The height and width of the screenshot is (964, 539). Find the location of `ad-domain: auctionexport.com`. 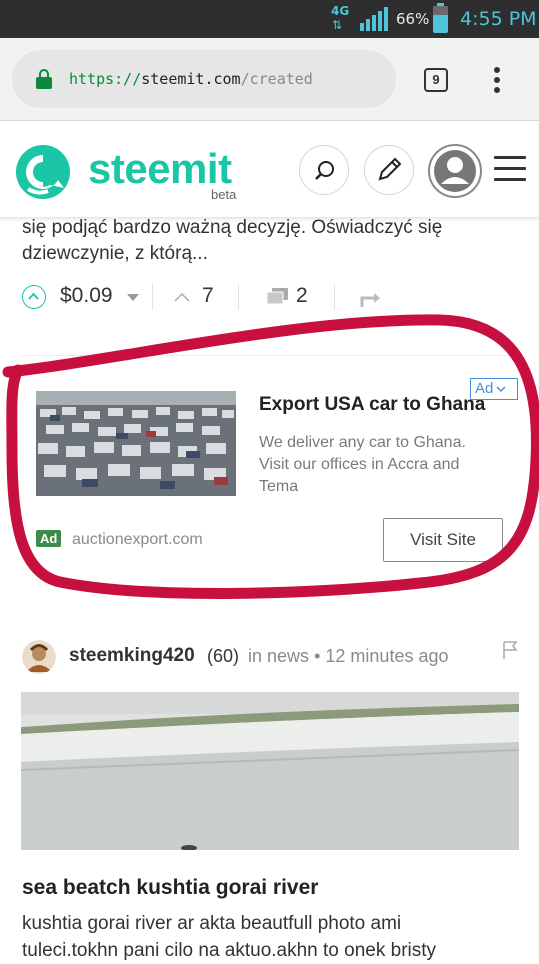

ad-domain: auctionexport.com is located at coordinates (137, 540).